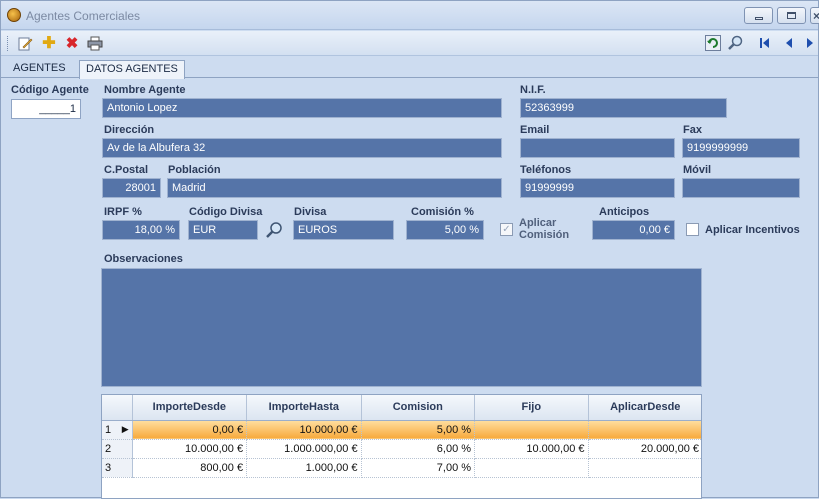  What do you see at coordinates (14, 15) in the screenshot?
I see `app-logo-icon` at bounding box center [14, 15].